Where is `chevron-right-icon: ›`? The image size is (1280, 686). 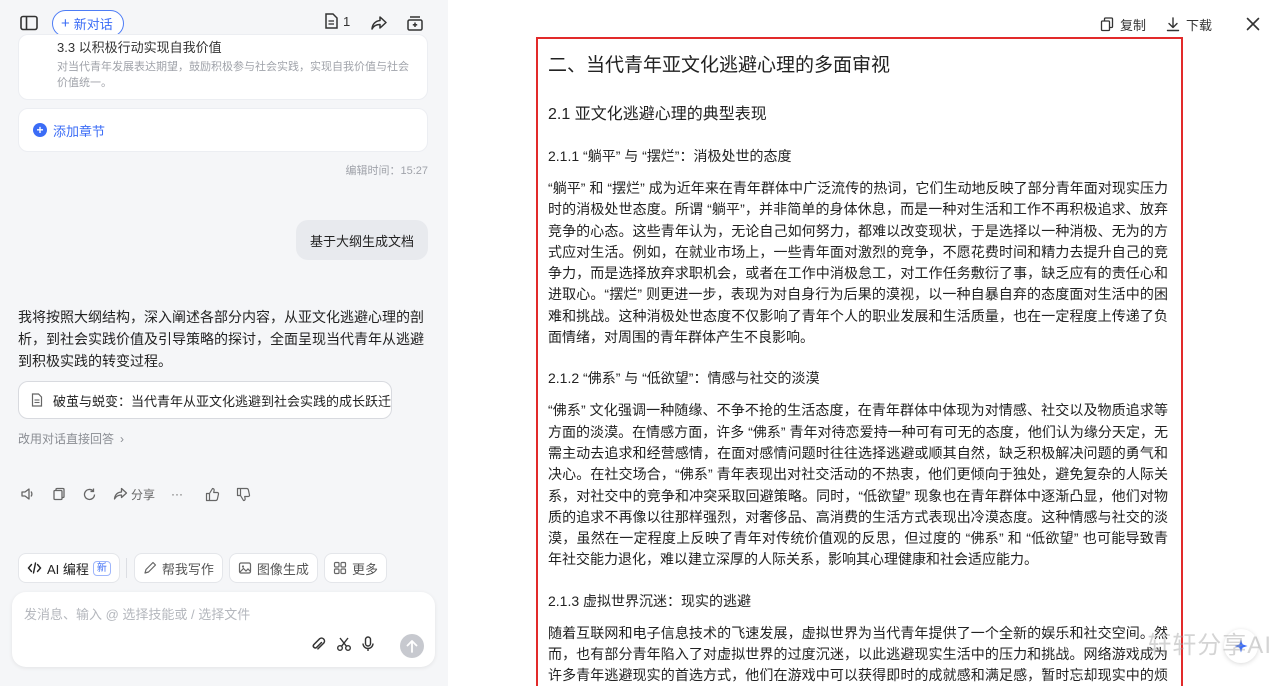
chevron-right-icon: › is located at coordinates (122, 438).